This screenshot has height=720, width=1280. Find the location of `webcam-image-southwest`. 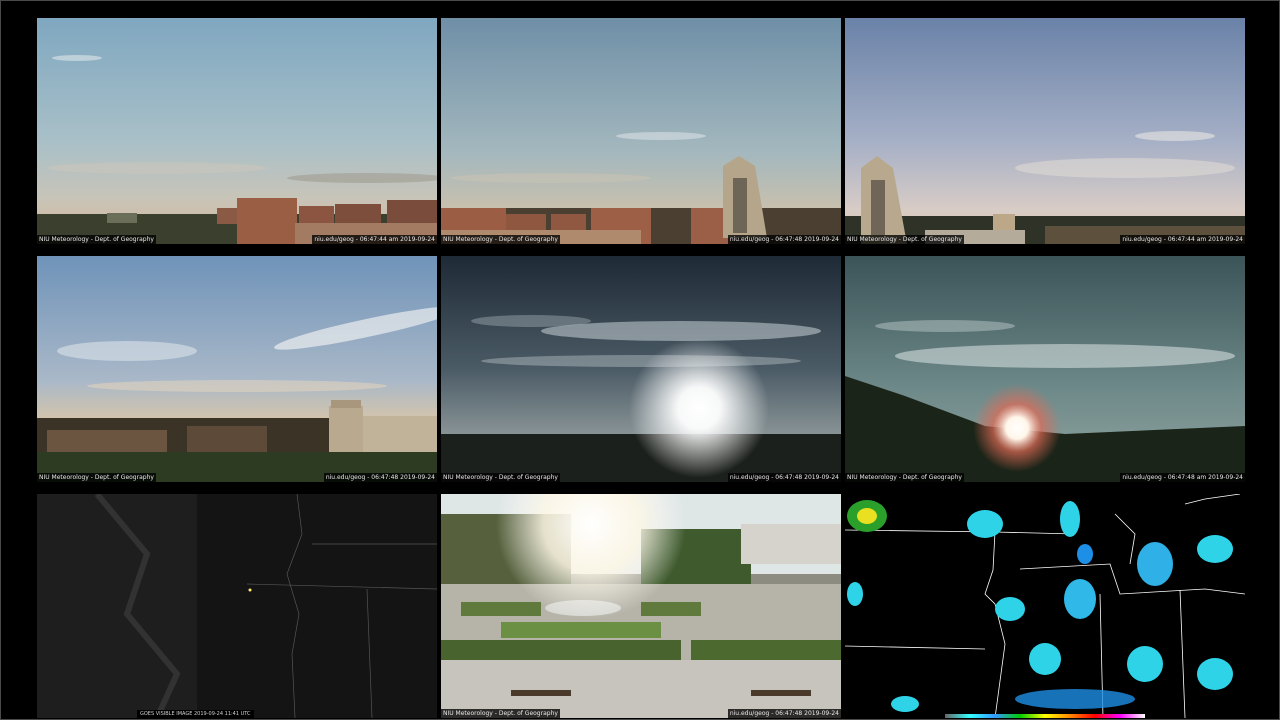

webcam-image-southwest is located at coordinates (641, 131).